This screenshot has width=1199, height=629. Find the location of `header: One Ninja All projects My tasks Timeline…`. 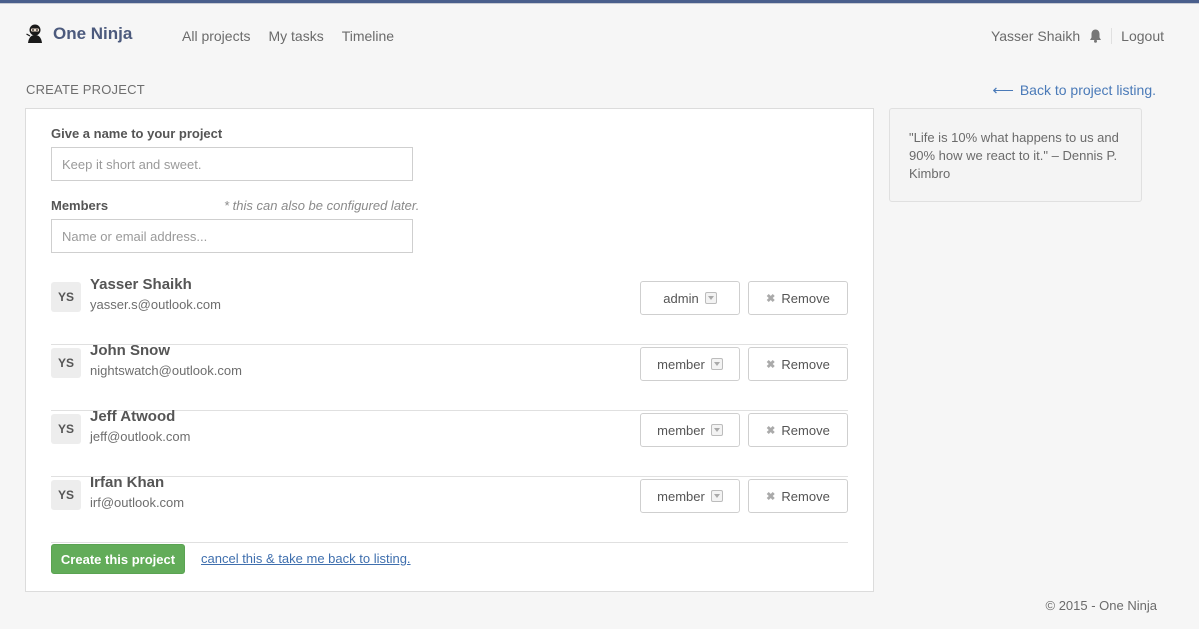

header: One Ninja All projects My tasks Timeline… is located at coordinates (599, 34).